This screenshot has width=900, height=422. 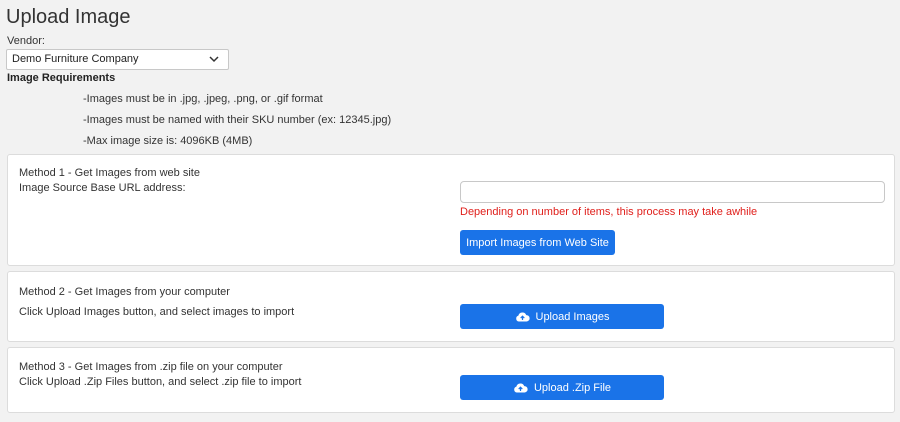 What do you see at coordinates (75, 59) in the screenshot?
I see `vendor-select-value: Demo Furniture Company` at bounding box center [75, 59].